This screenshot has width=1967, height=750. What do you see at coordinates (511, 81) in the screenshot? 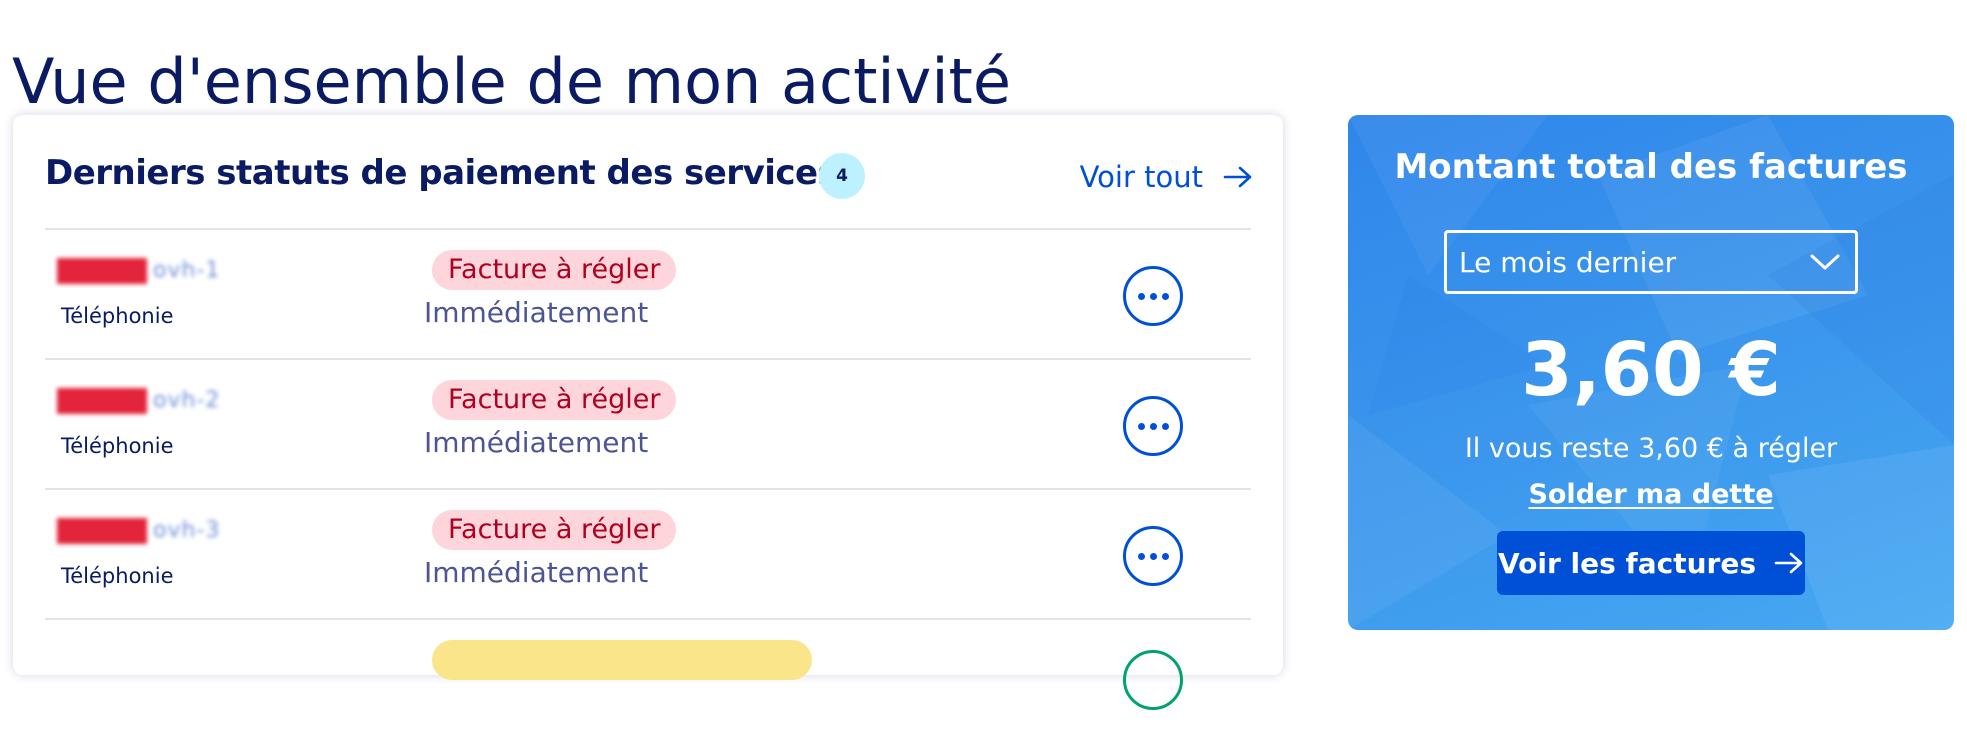
I see `page-title: Vue d'ensemble de mon activité` at bounding box center [511, 81].